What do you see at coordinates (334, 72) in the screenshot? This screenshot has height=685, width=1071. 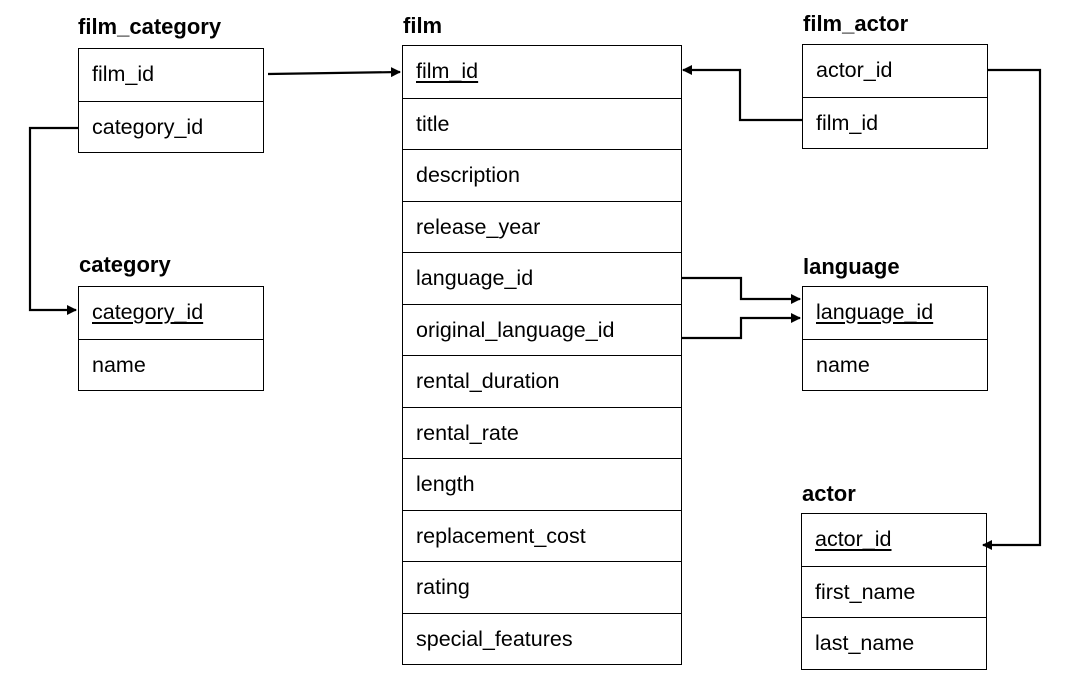 I see `connector-film-category-film` at bounding box center [334, 72].